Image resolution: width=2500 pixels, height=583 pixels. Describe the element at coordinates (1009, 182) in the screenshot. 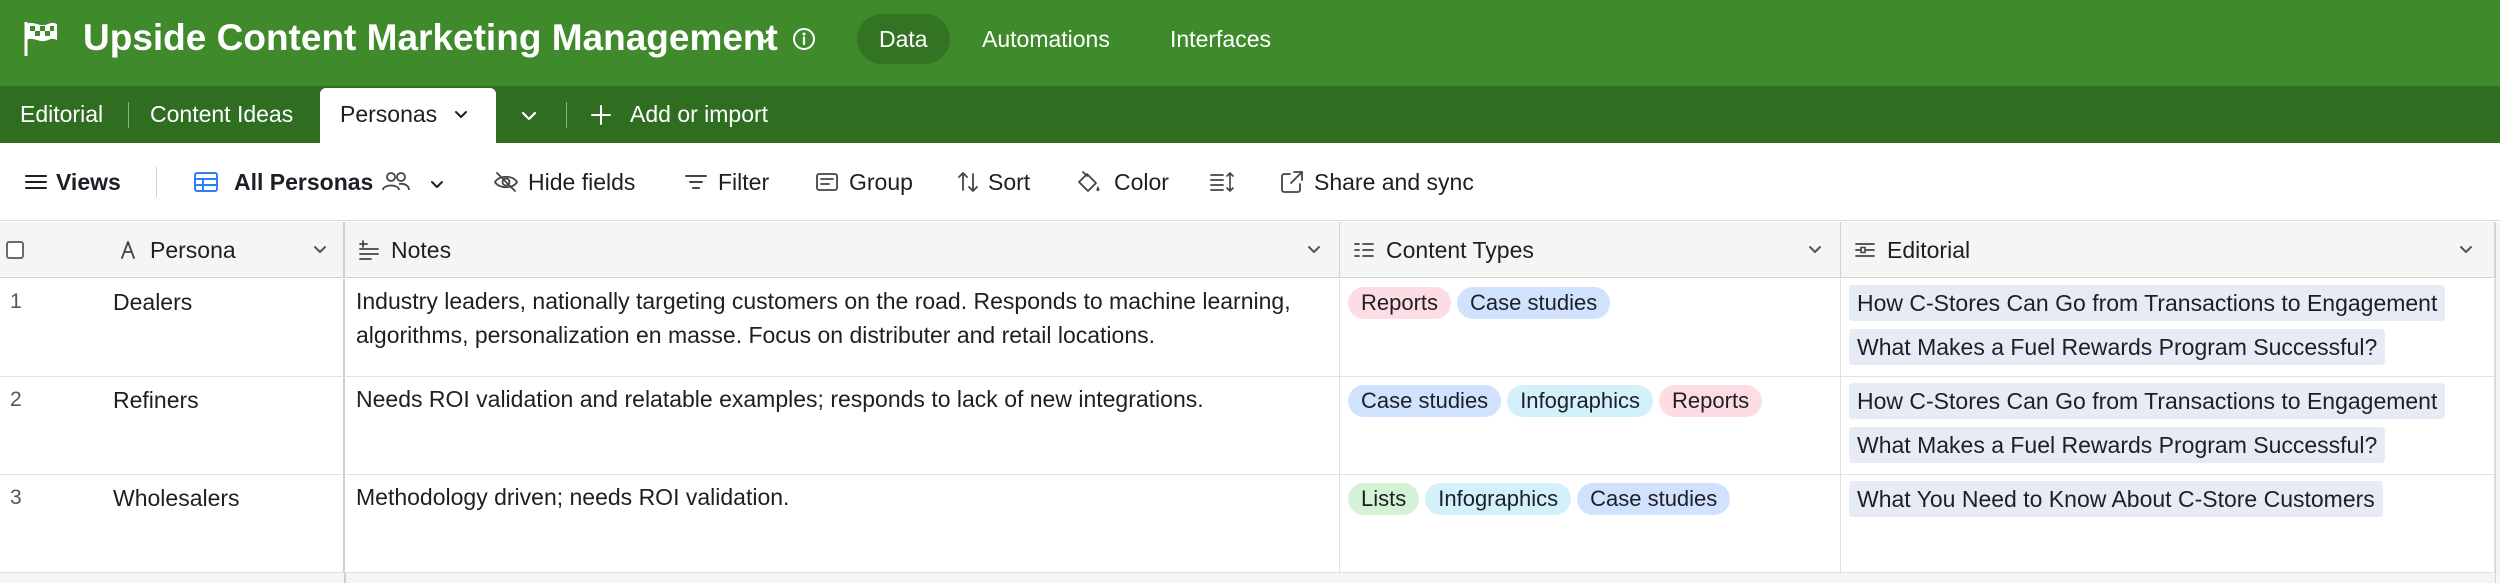

I see `sort-label: Sort` at that location.